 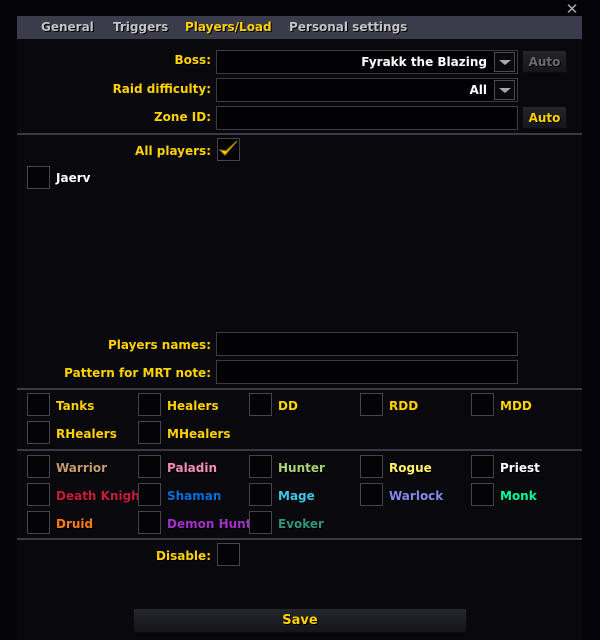 I want to click on raid-difficulty-value: All, so click(x=478, y=90).